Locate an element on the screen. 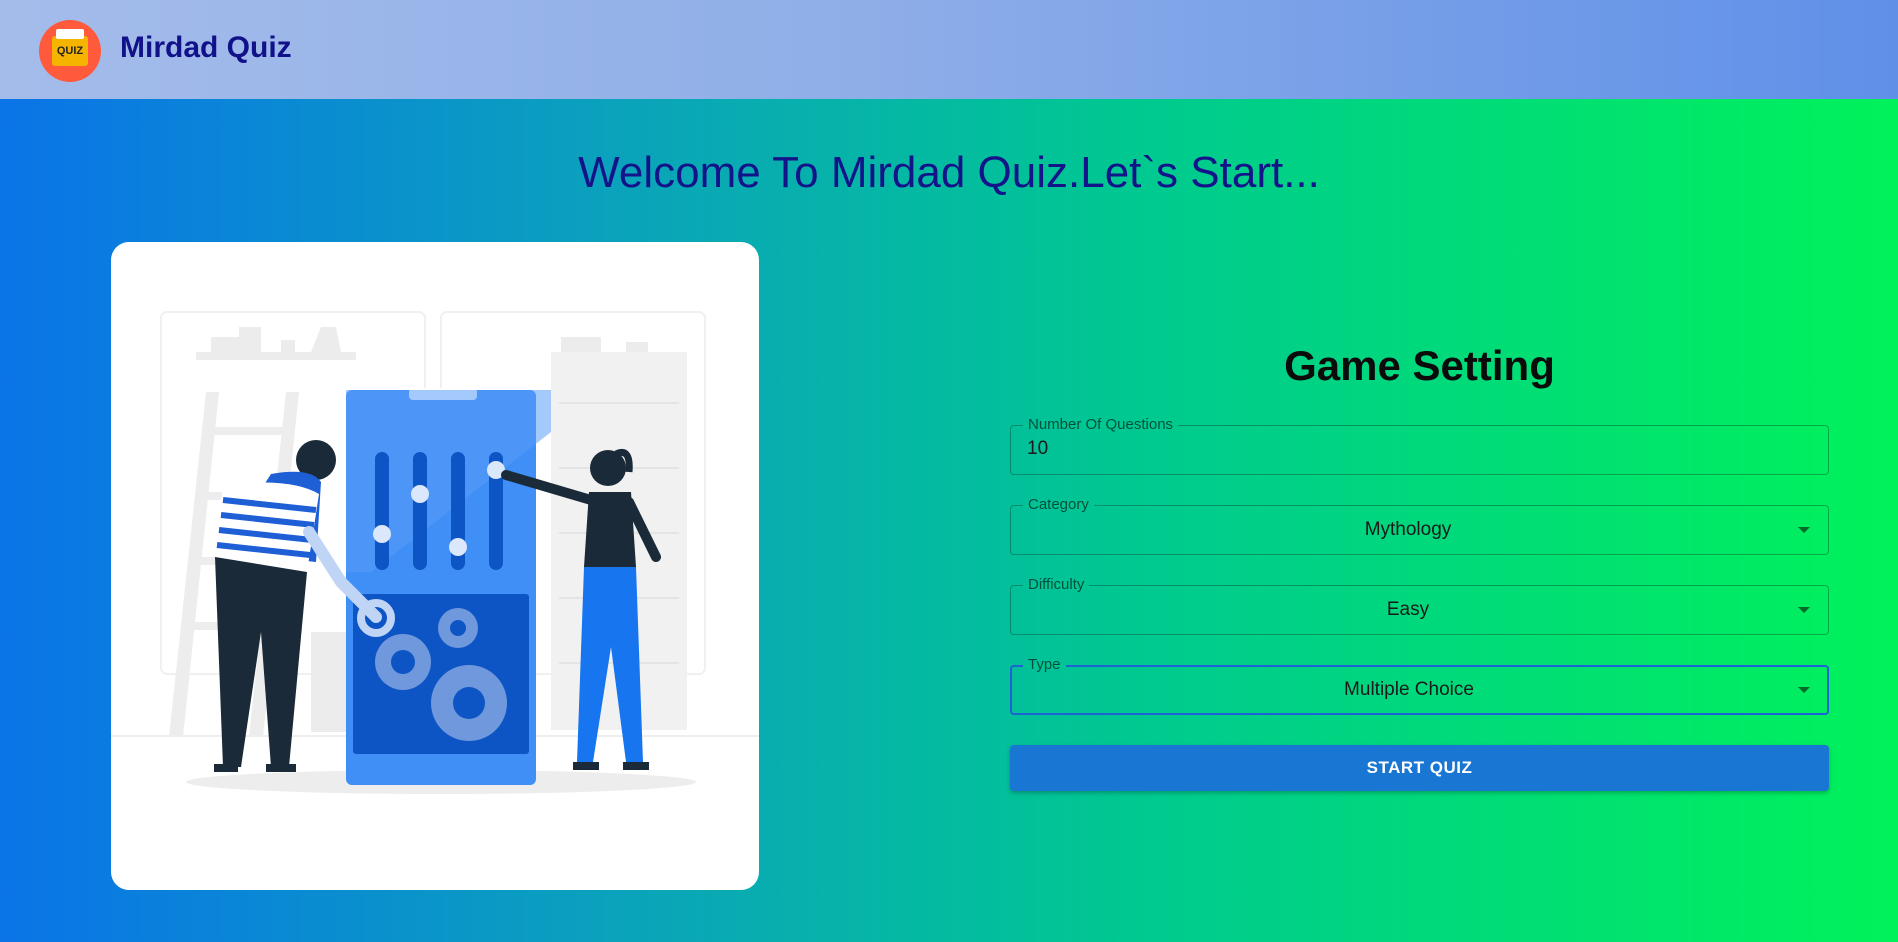 Image resolution: width=1898 pixels, height=942 pixels. number-of-questions-label: Number Of Questions is located at coordinates (1101, 425).